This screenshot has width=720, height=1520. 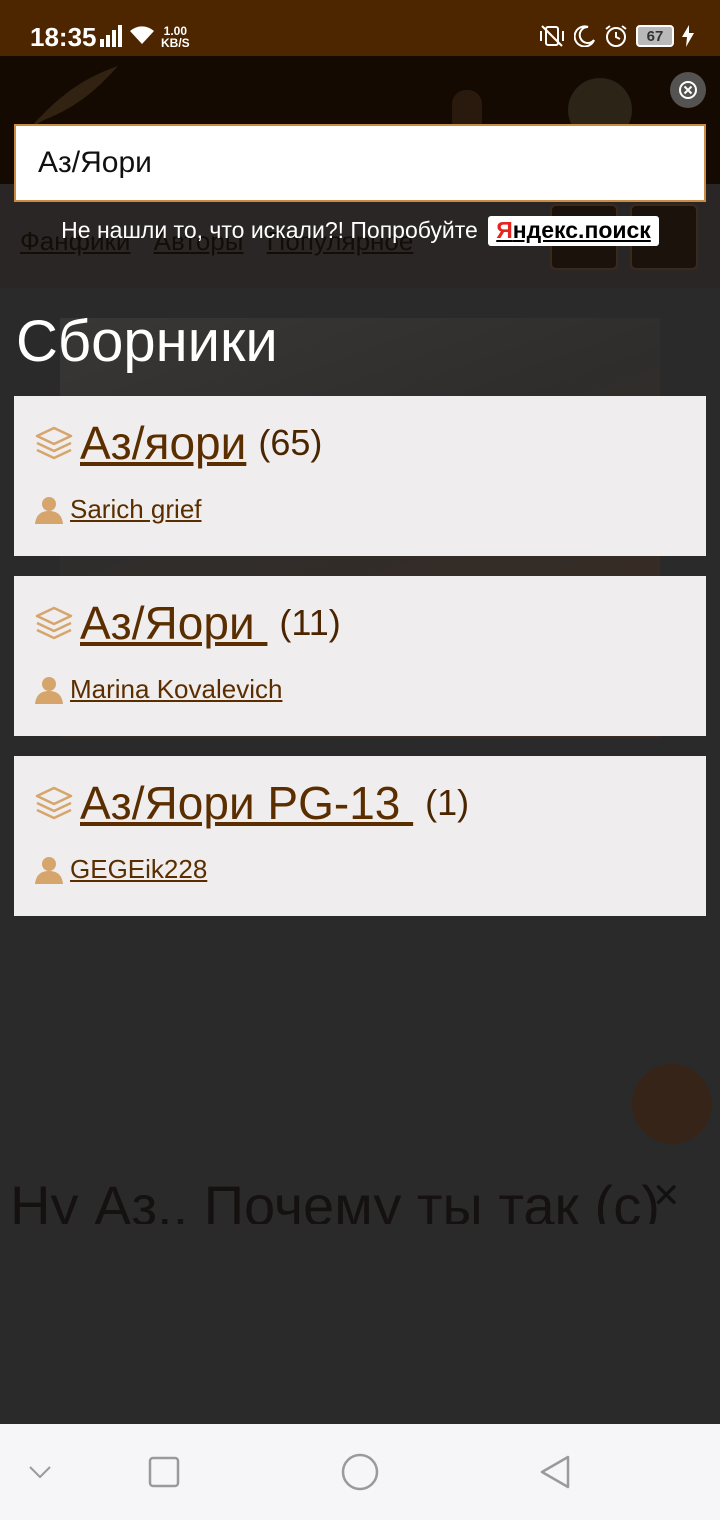 I want to click on collection-author: Sarich grief, so click(x=118, y=509).